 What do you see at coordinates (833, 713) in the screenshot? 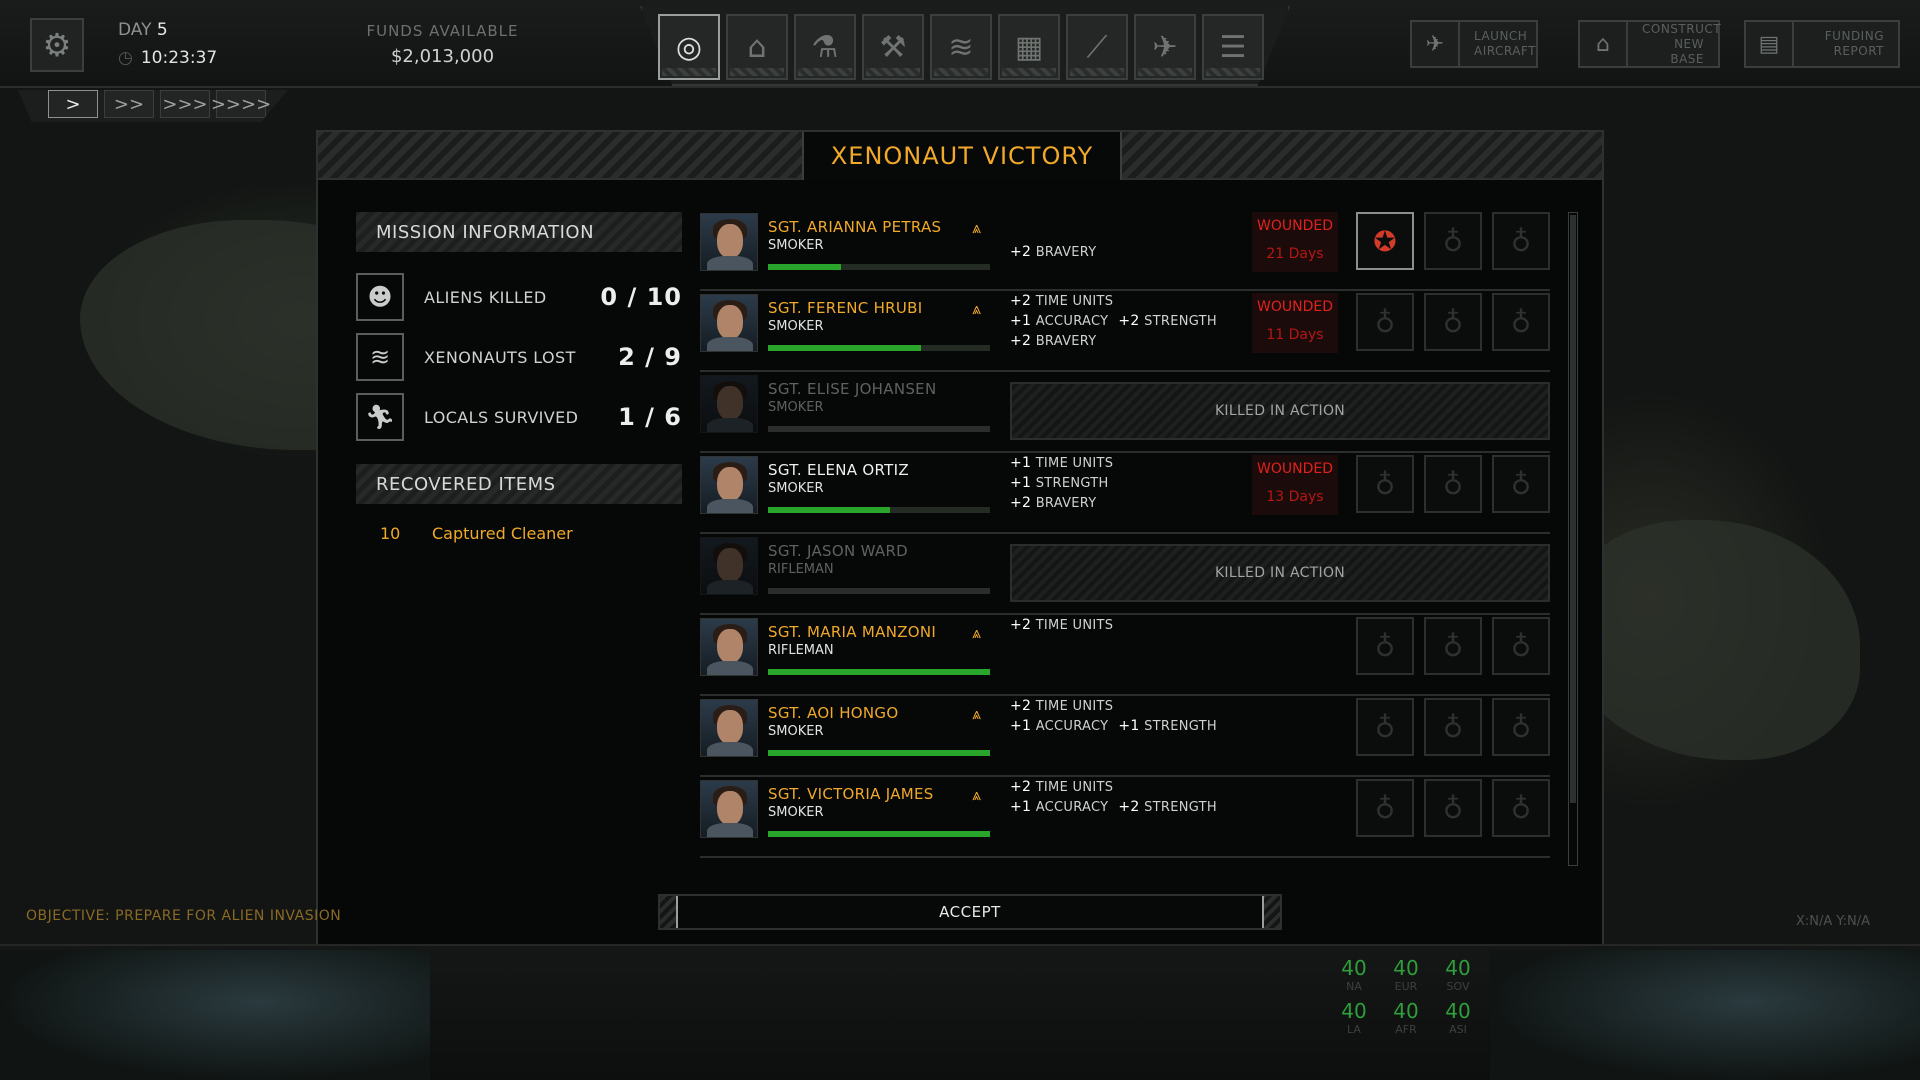
I see `soldier-name: SGT. AOI HONGO` at bounding box center [833, 713].